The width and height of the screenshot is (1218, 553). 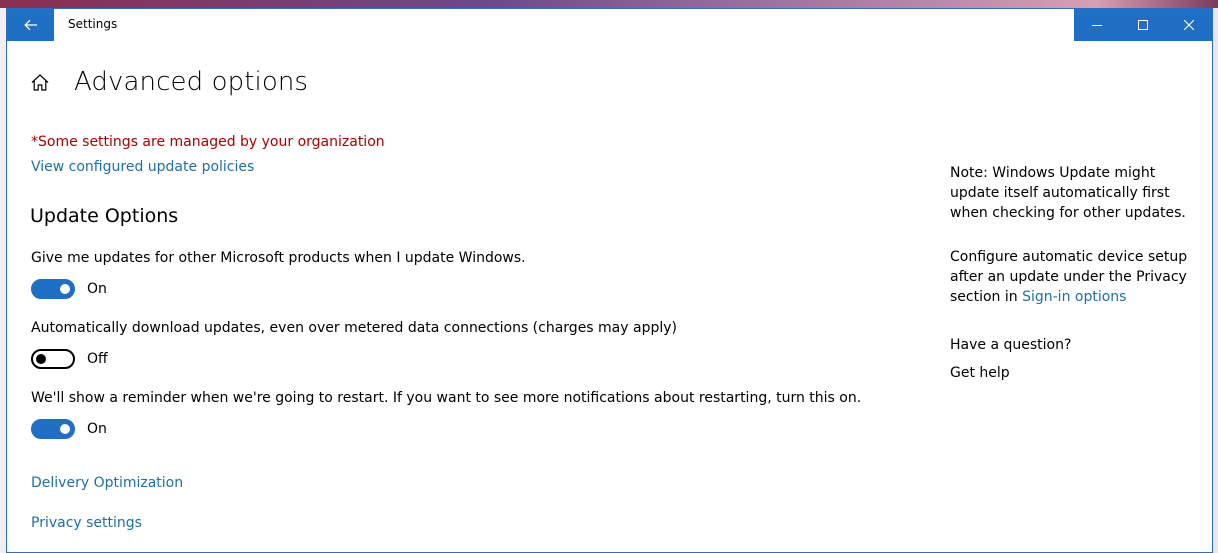 What do you see at coordinates (1215, 280) in the screenshot?
I see `desktop-right-edge` at bounding box center [1215, 280].